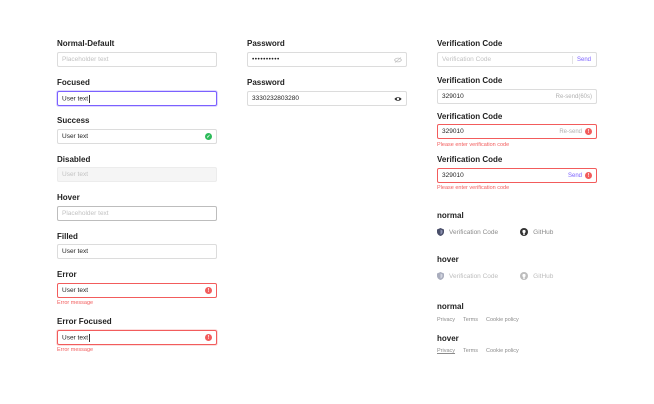  What do you see at coordinates (450, 215) in the screenshot?
I see `label-social-normal: normal` at bounding box center [450, 215].